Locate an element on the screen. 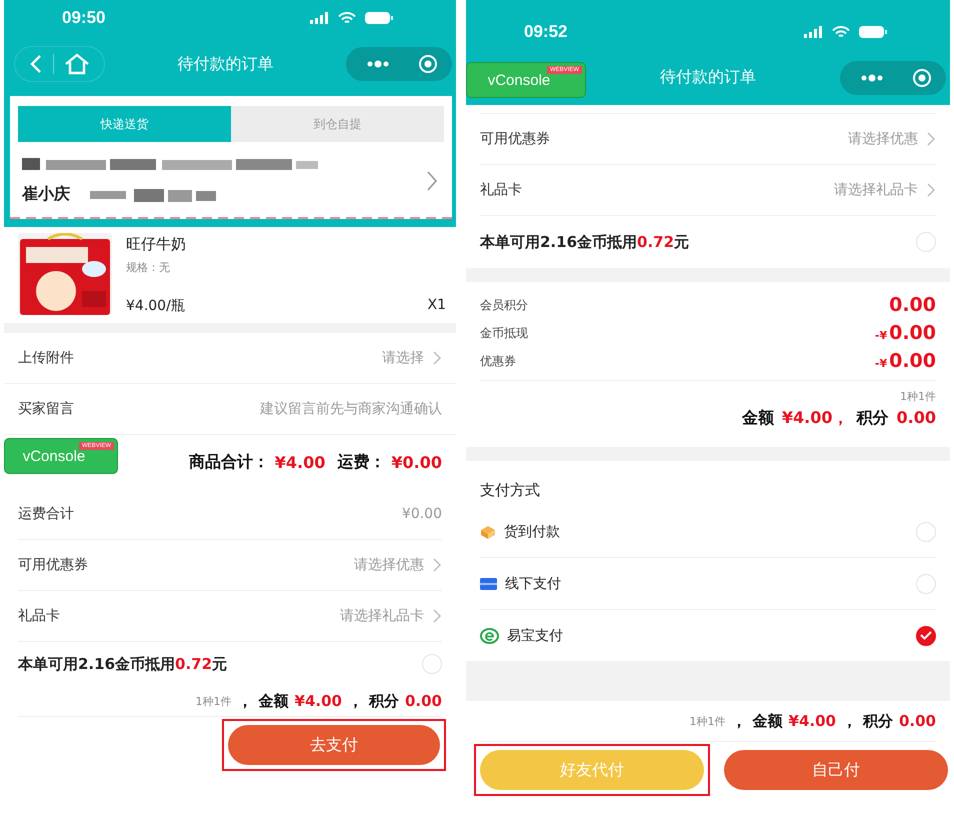  check-icon is located at coordinates (926, 635).